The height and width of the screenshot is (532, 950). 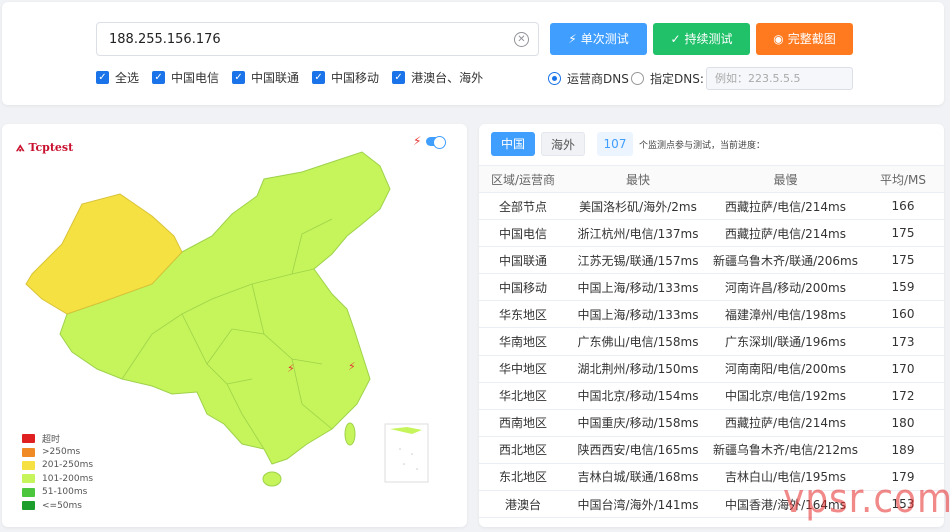 I want to click on region-cell: 华南地区, so click(x=523, y=341).